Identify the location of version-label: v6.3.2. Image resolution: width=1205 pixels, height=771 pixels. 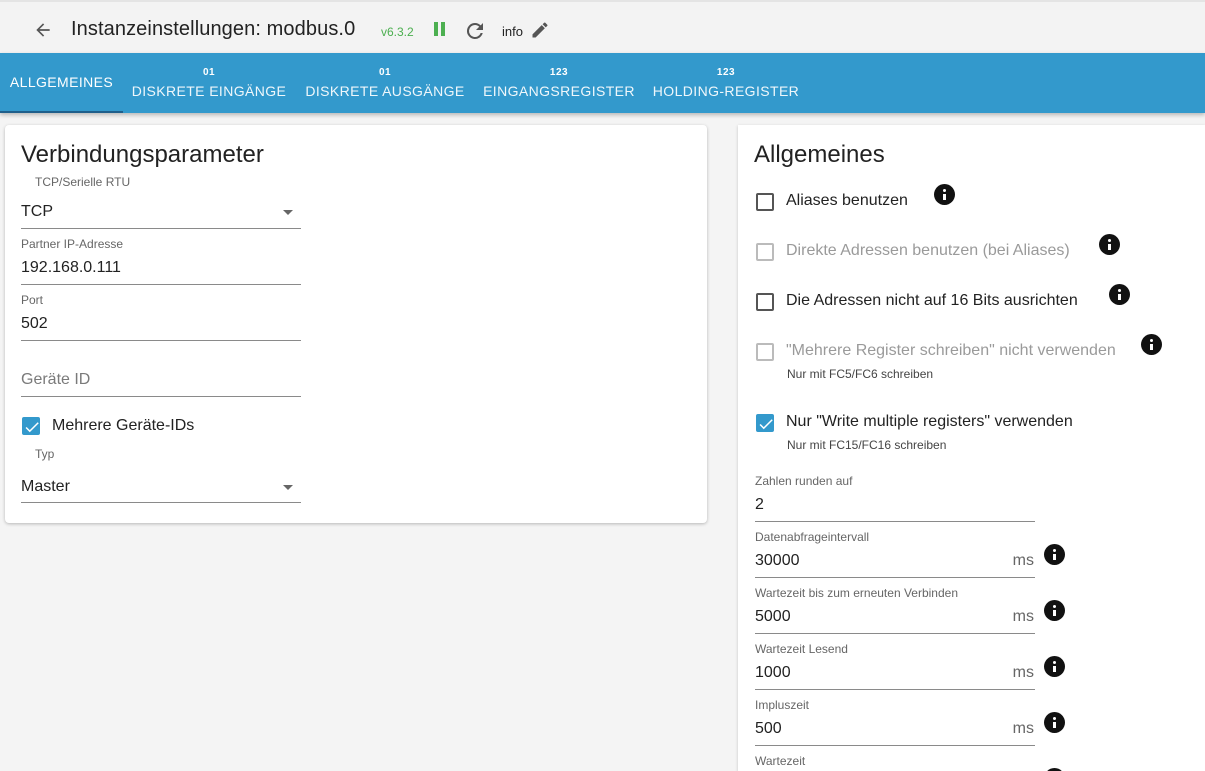
(397, 32).